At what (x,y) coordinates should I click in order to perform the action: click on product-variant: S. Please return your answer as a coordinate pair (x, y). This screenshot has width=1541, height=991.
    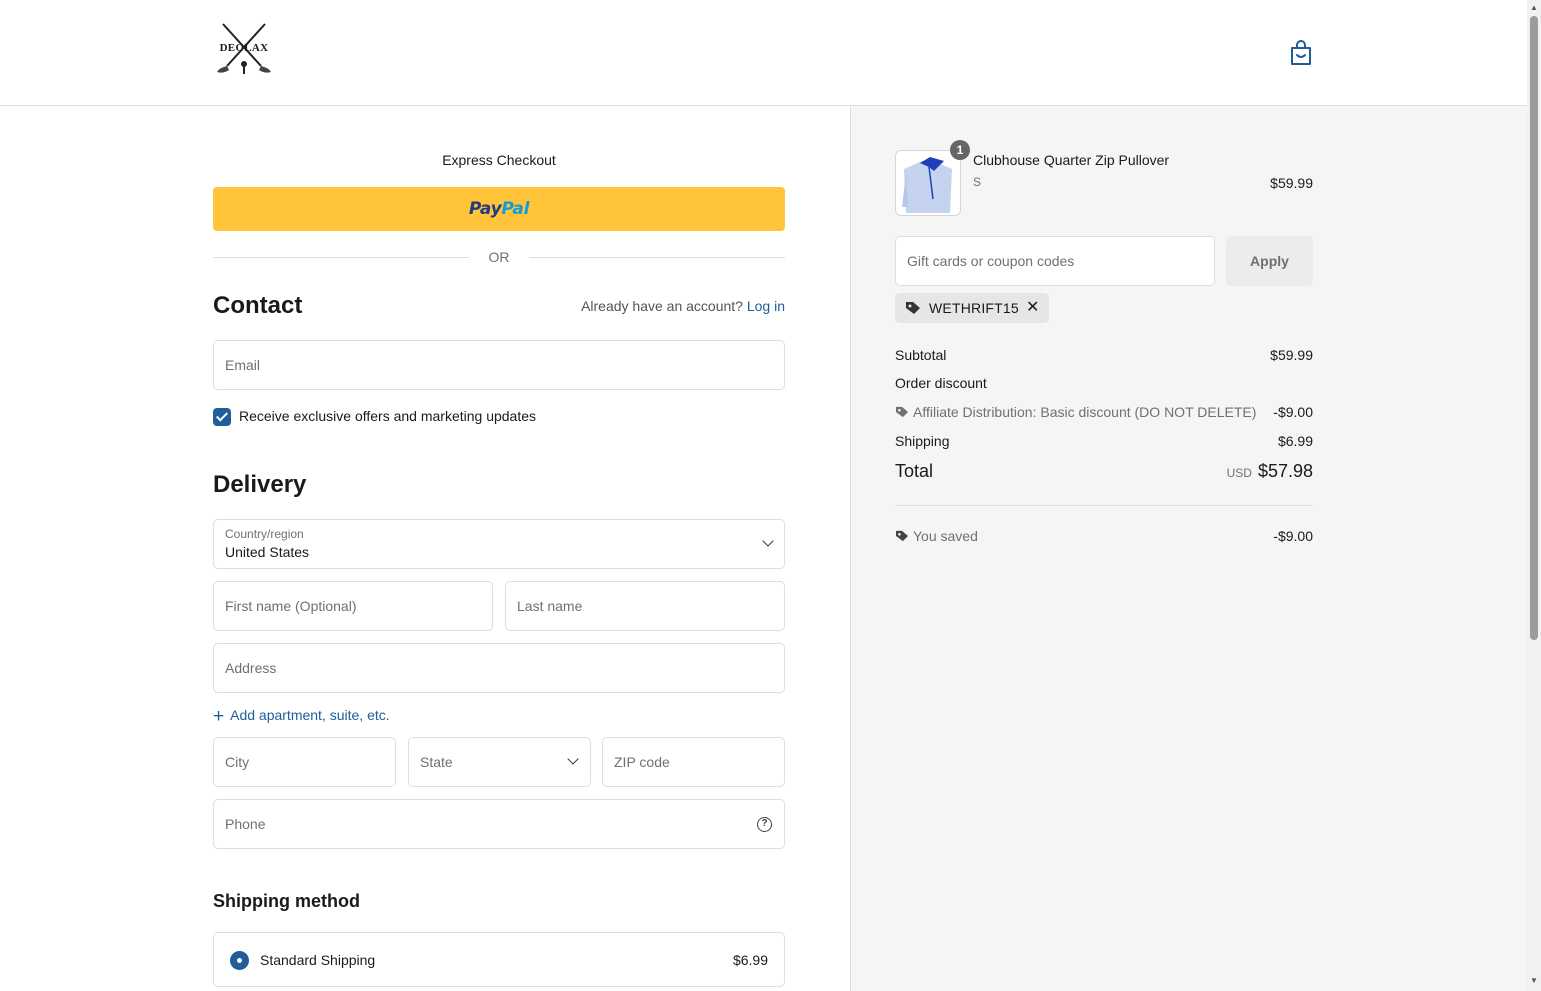
    Looking at the image, I should click on (977, 182).